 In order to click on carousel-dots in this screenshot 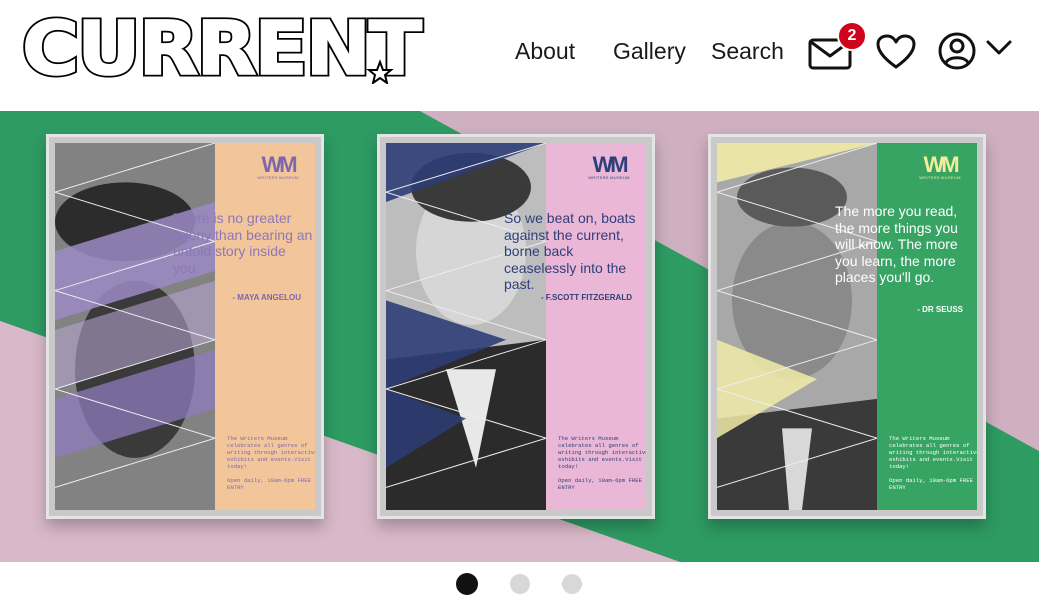, I will do `click(519, 579)`.